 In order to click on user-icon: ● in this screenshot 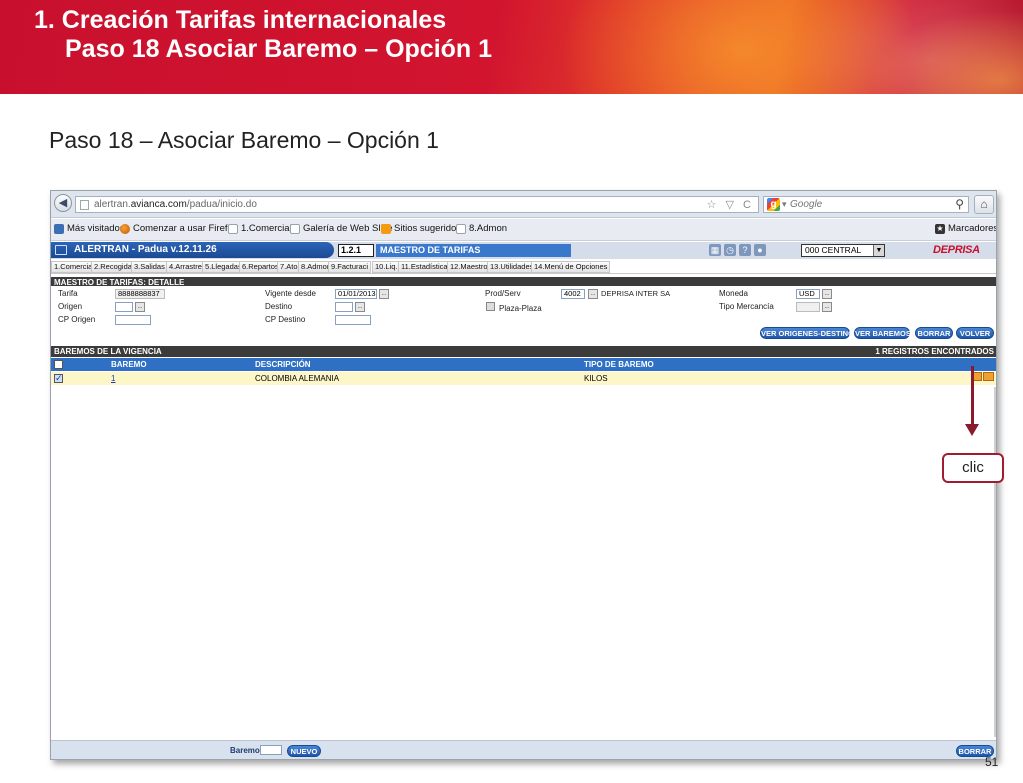, I will do `click(760, 250)`.